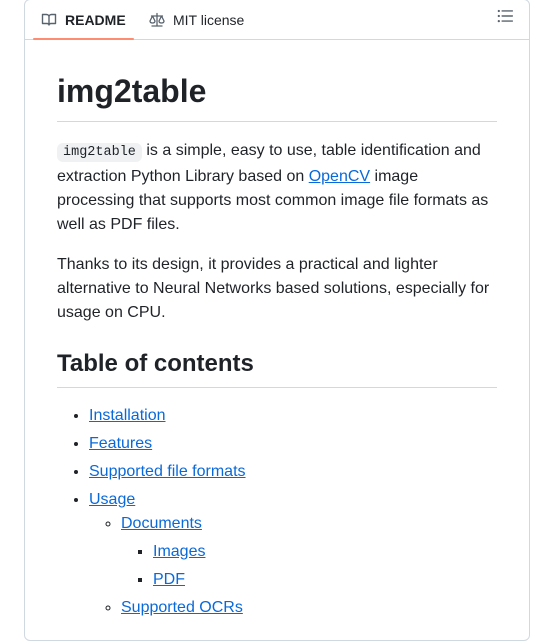 The height and width of the screenshot is (641, 540). What do you see at coordinates (95, 19) in the screenshot?
I see `tab-readme-label: README` at bounding box center [95, 19].